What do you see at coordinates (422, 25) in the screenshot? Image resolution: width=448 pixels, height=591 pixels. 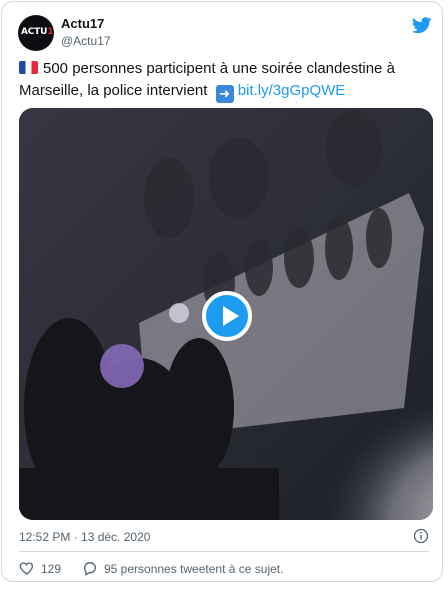 I see `twitter-bird-icon` at bounding box center [422, 25].